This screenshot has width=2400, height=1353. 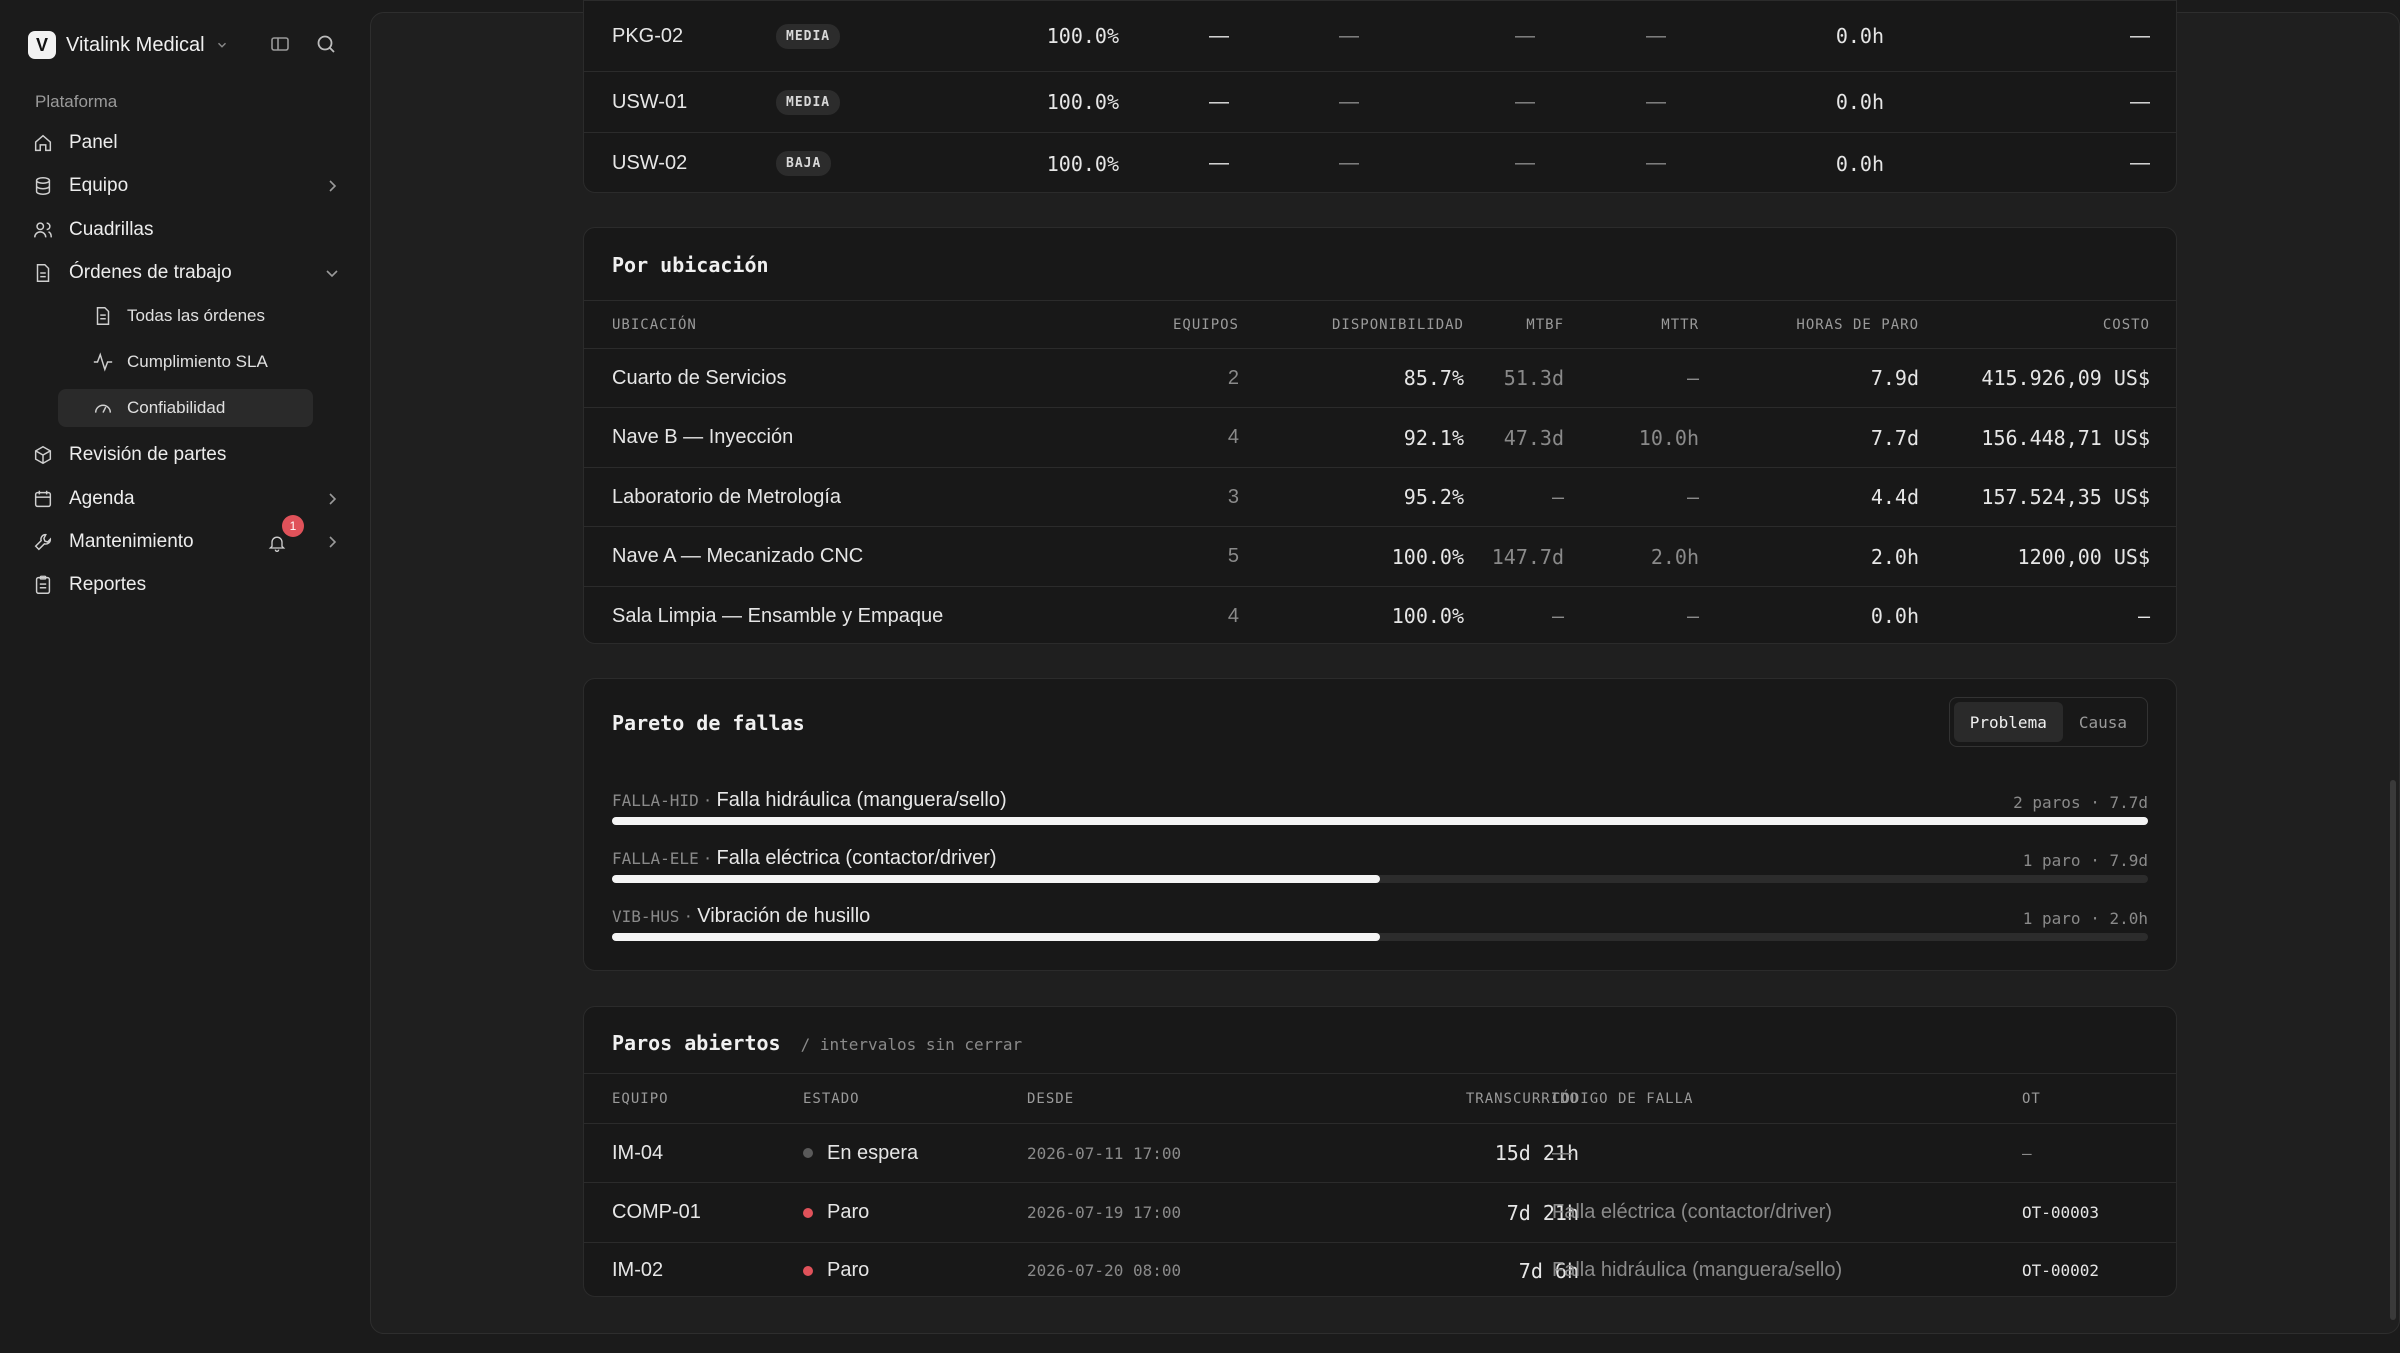 What do you see at coordinates (703, 437) in the screenshot?
I see `location-name: Nave B — Inyección` at bounding box center [703, 437].